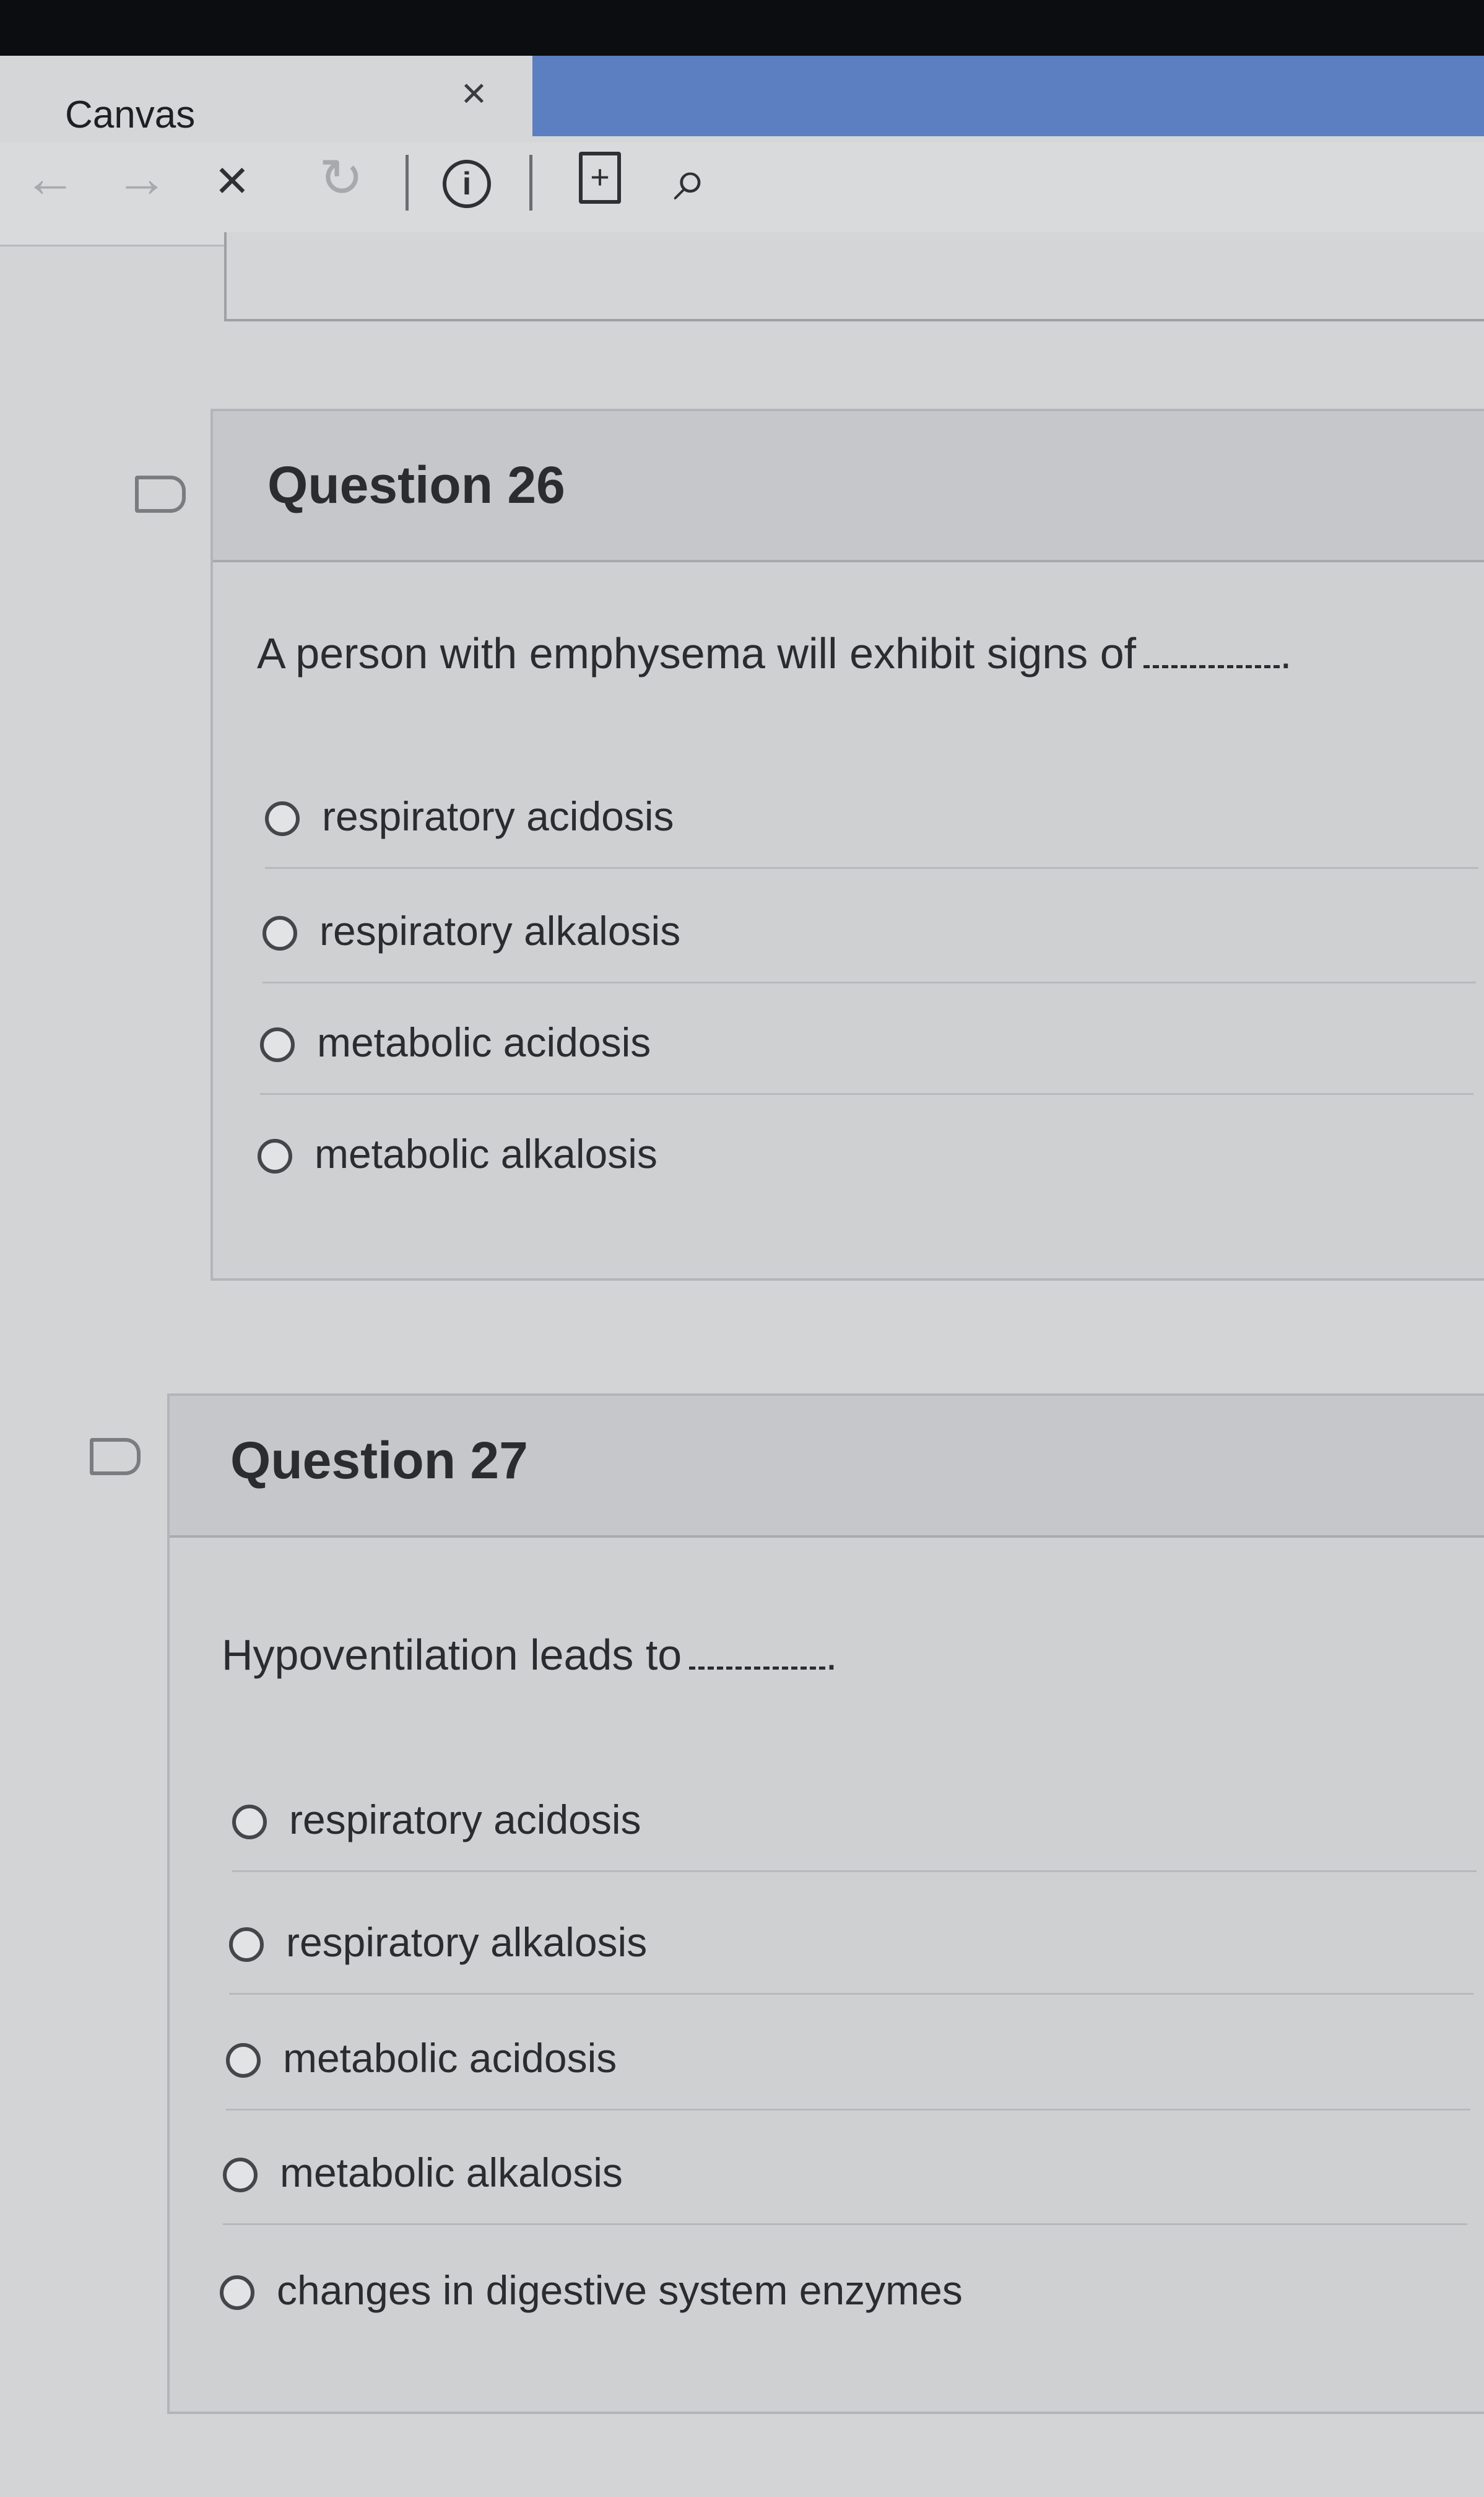 The width and height of the screenshot is (1484, 2497). I want to click on question-text: Hypoventilation leads to., so click(530, 1655).